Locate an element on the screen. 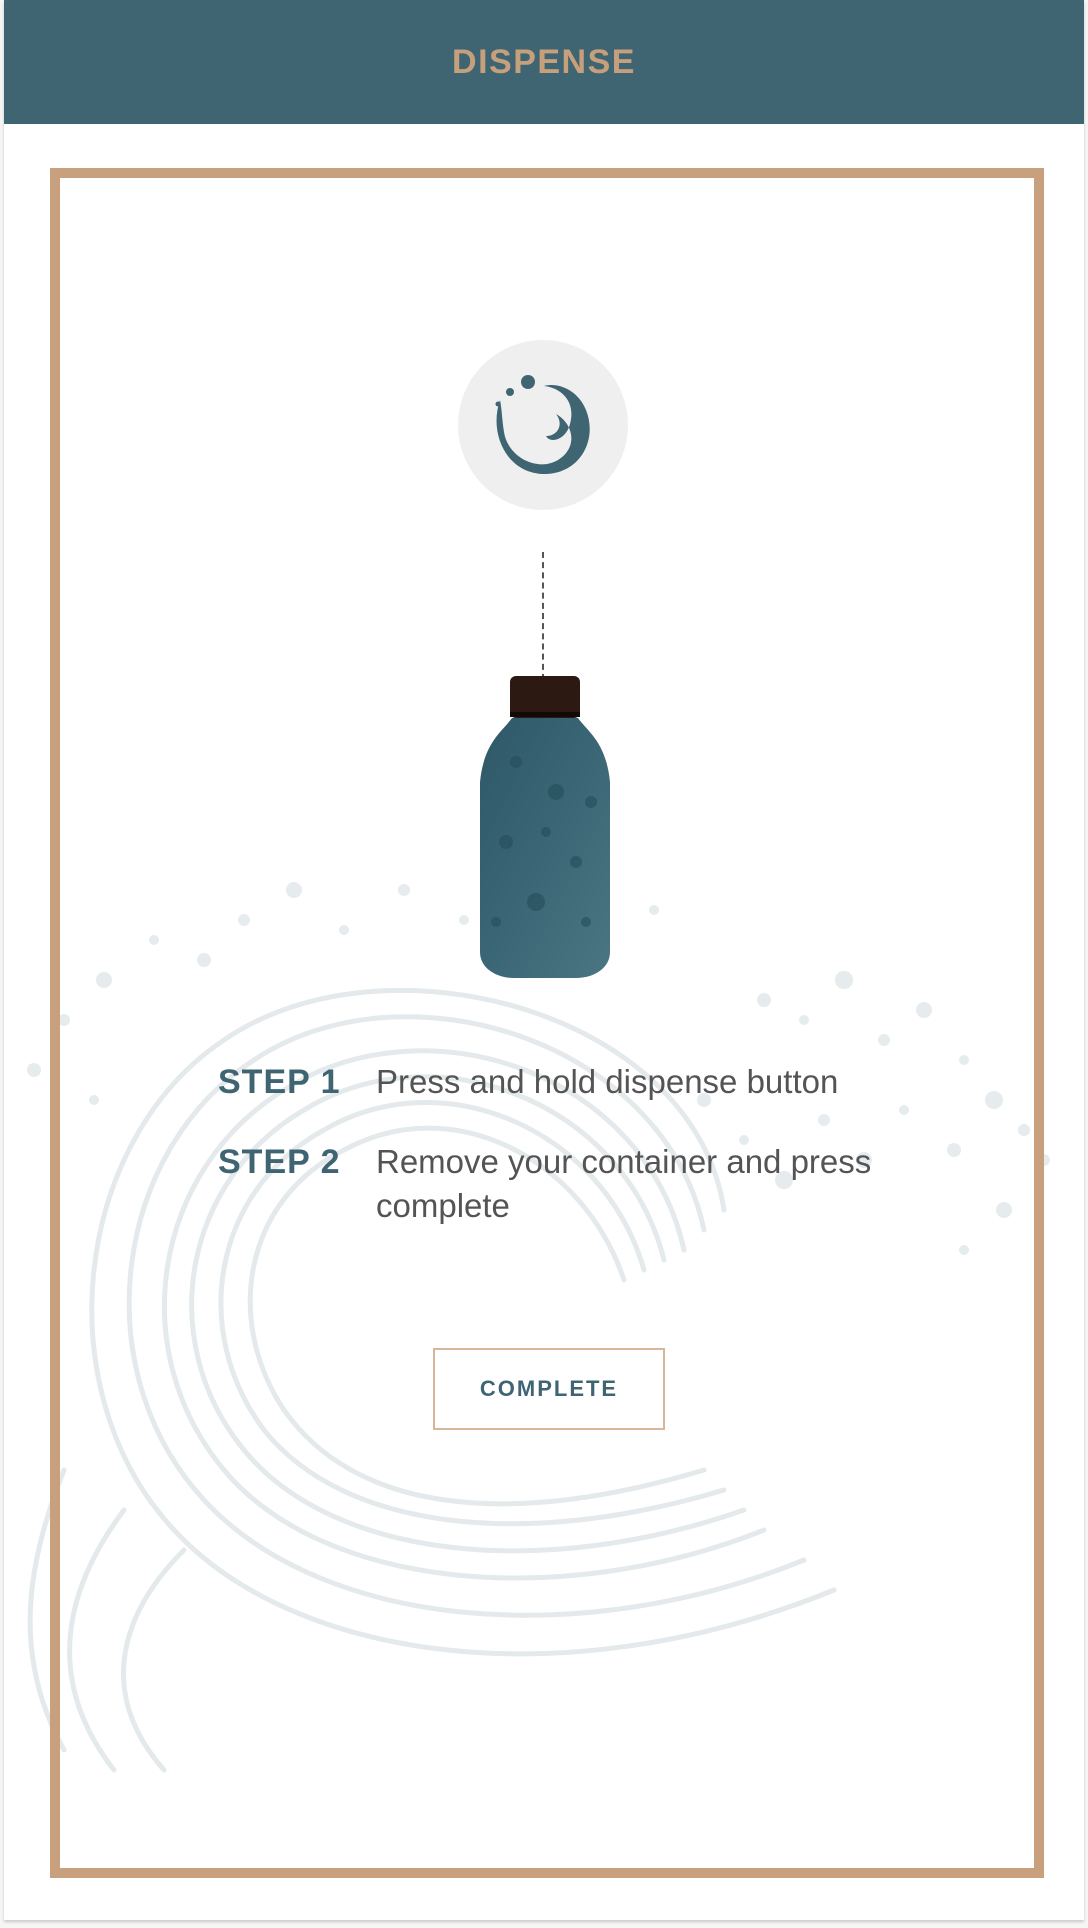 The height and width of the screenshot is (1928, 1088). dispense-guide-line is located at coordinates (543, 616).